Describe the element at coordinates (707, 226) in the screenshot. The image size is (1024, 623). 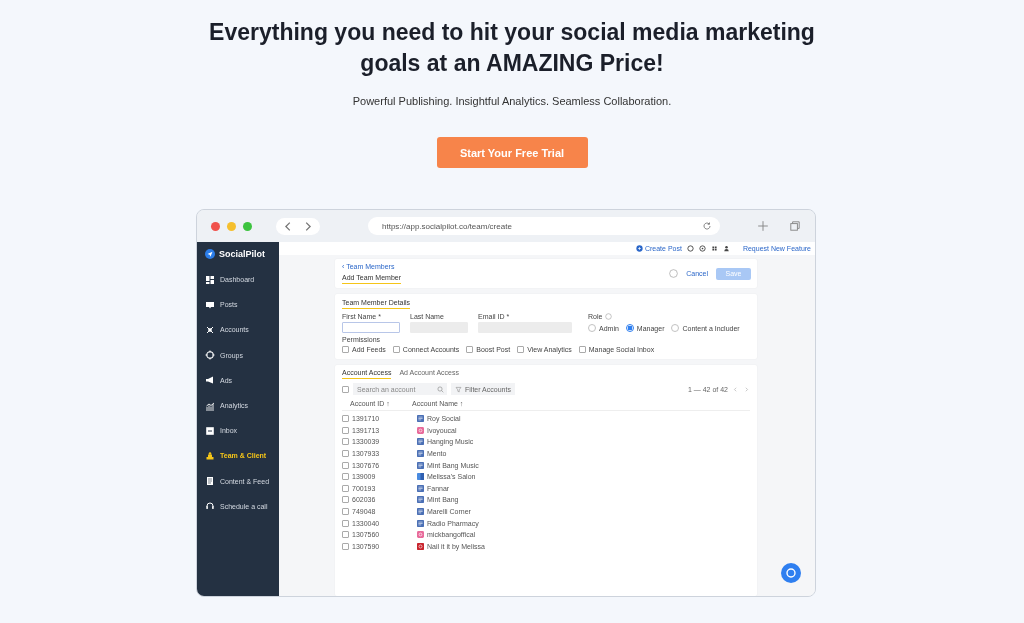
I see `reload-icon` at that location.